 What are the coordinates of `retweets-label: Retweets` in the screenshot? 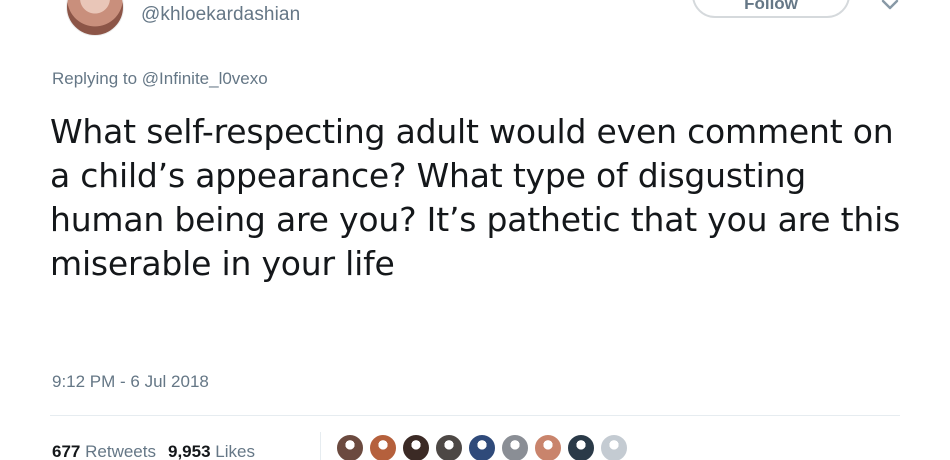 It's located at (120, 451).